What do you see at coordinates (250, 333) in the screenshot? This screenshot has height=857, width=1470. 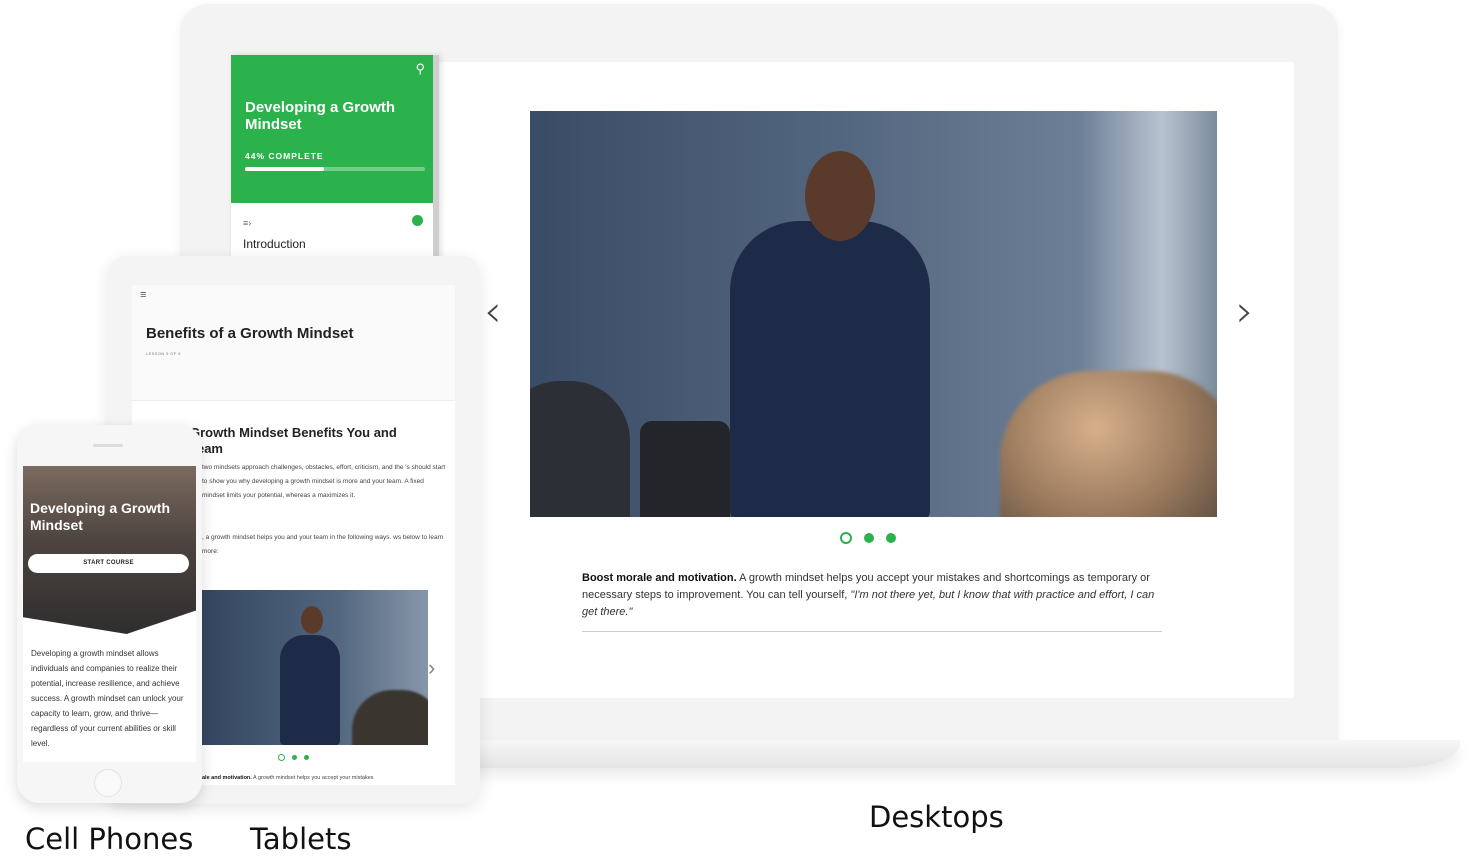 I see `tablet-lesson-title: Benefits of a Growth Mindset` at bounding box center [250, 333].